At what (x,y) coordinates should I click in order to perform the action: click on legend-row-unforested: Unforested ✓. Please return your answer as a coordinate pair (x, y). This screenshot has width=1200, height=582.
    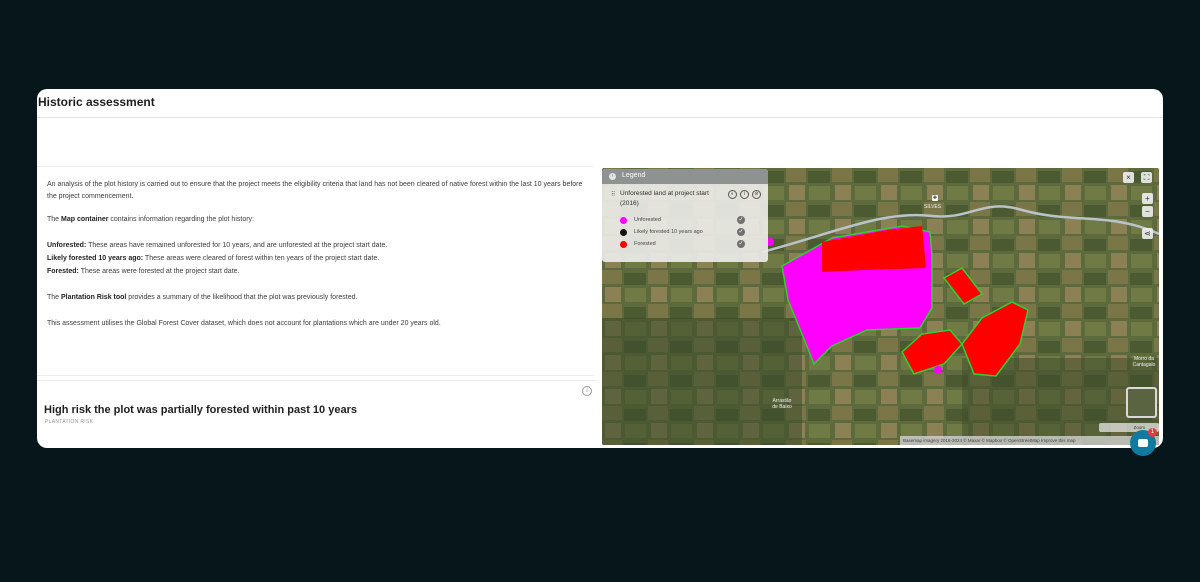
    Looking at the image, I should click on (692, 221).